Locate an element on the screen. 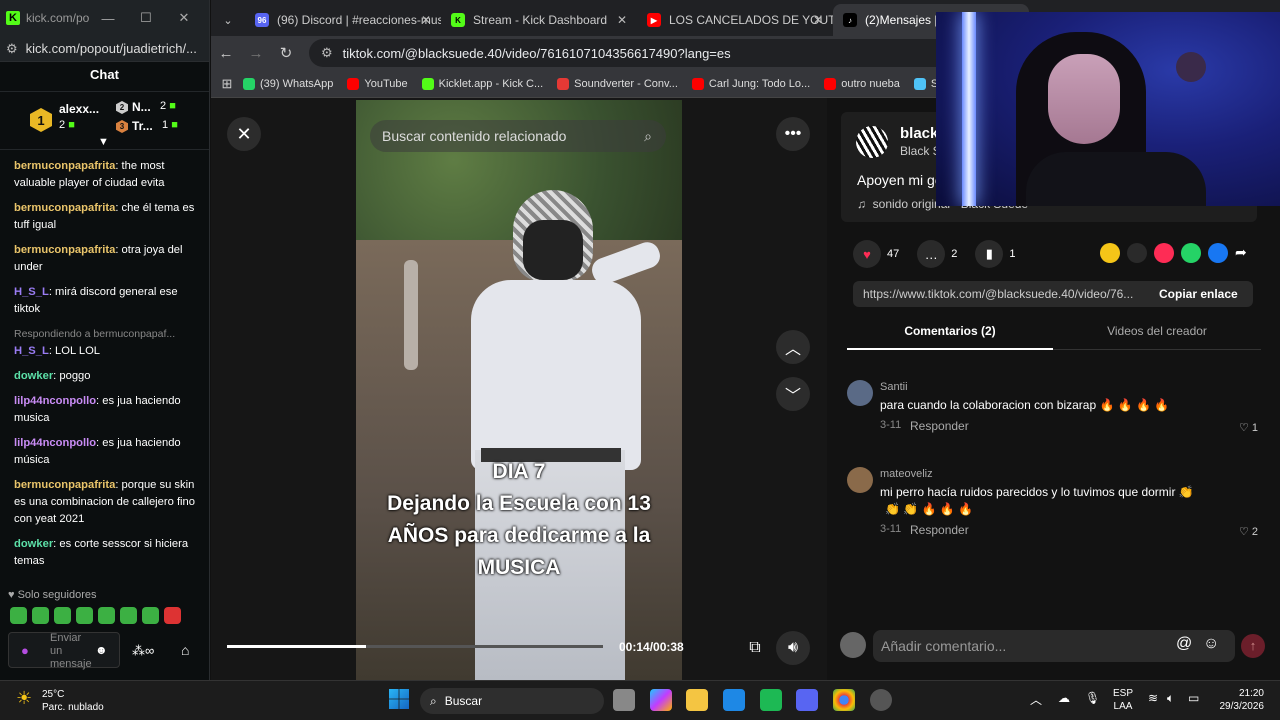 This screenshot has width=1280, height=720. site-settings-icon: ⚙ is located at coordinates (12, 49).